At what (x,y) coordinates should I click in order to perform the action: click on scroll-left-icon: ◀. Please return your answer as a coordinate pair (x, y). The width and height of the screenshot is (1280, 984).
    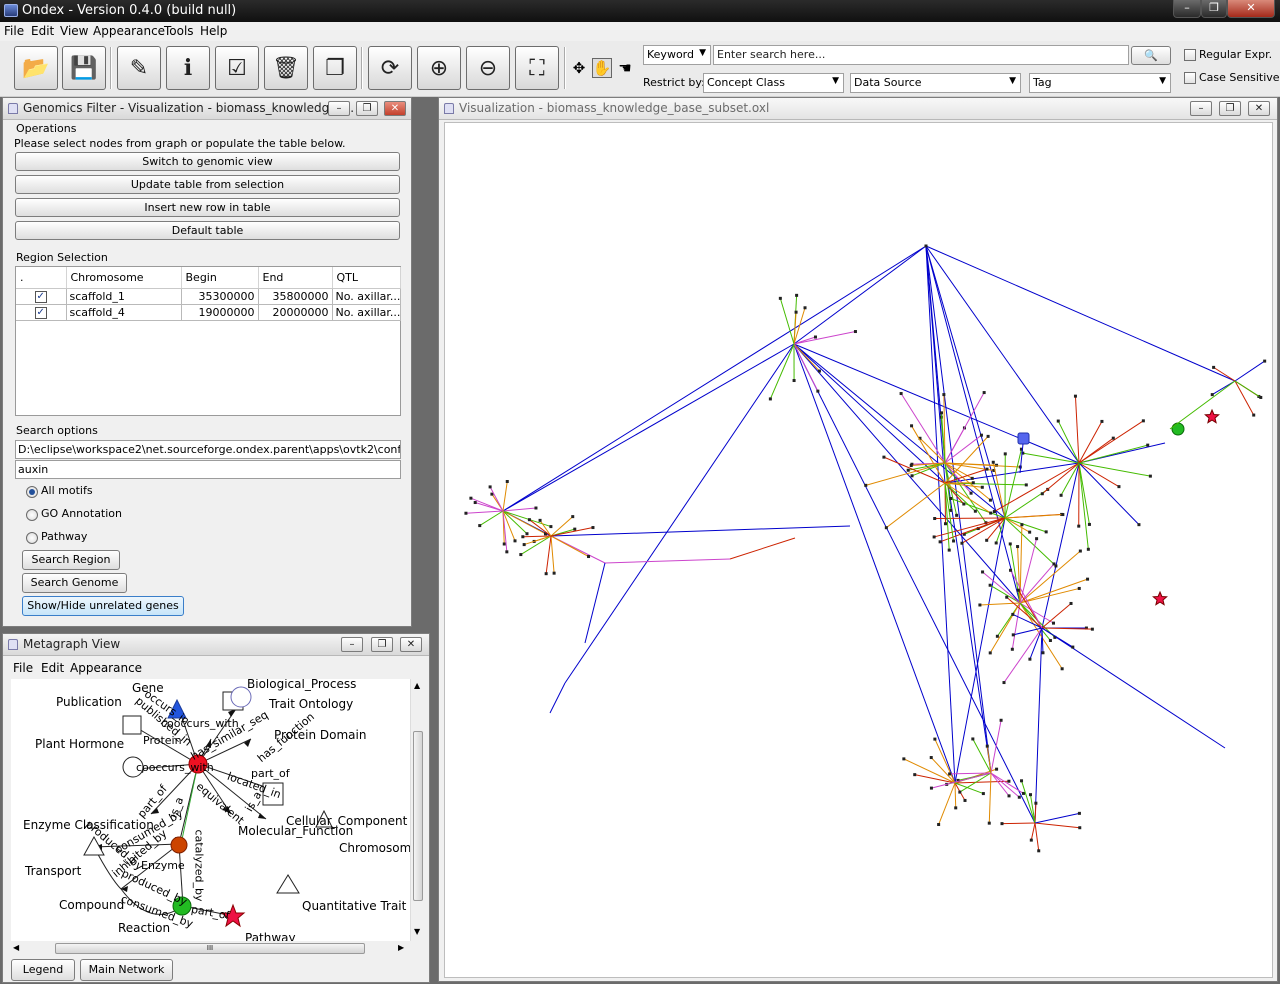
    Looking at the image, I should click on (16, 947).